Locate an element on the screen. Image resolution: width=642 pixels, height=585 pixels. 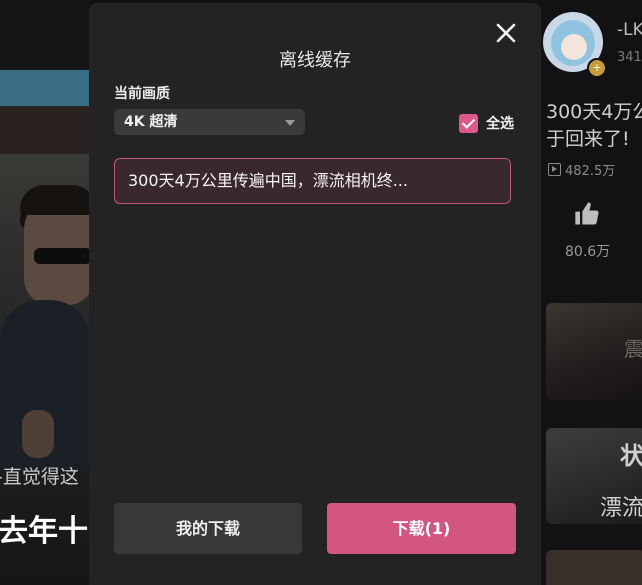
video-title-line1: 300天4万公 is located at coordinates (594, 112).